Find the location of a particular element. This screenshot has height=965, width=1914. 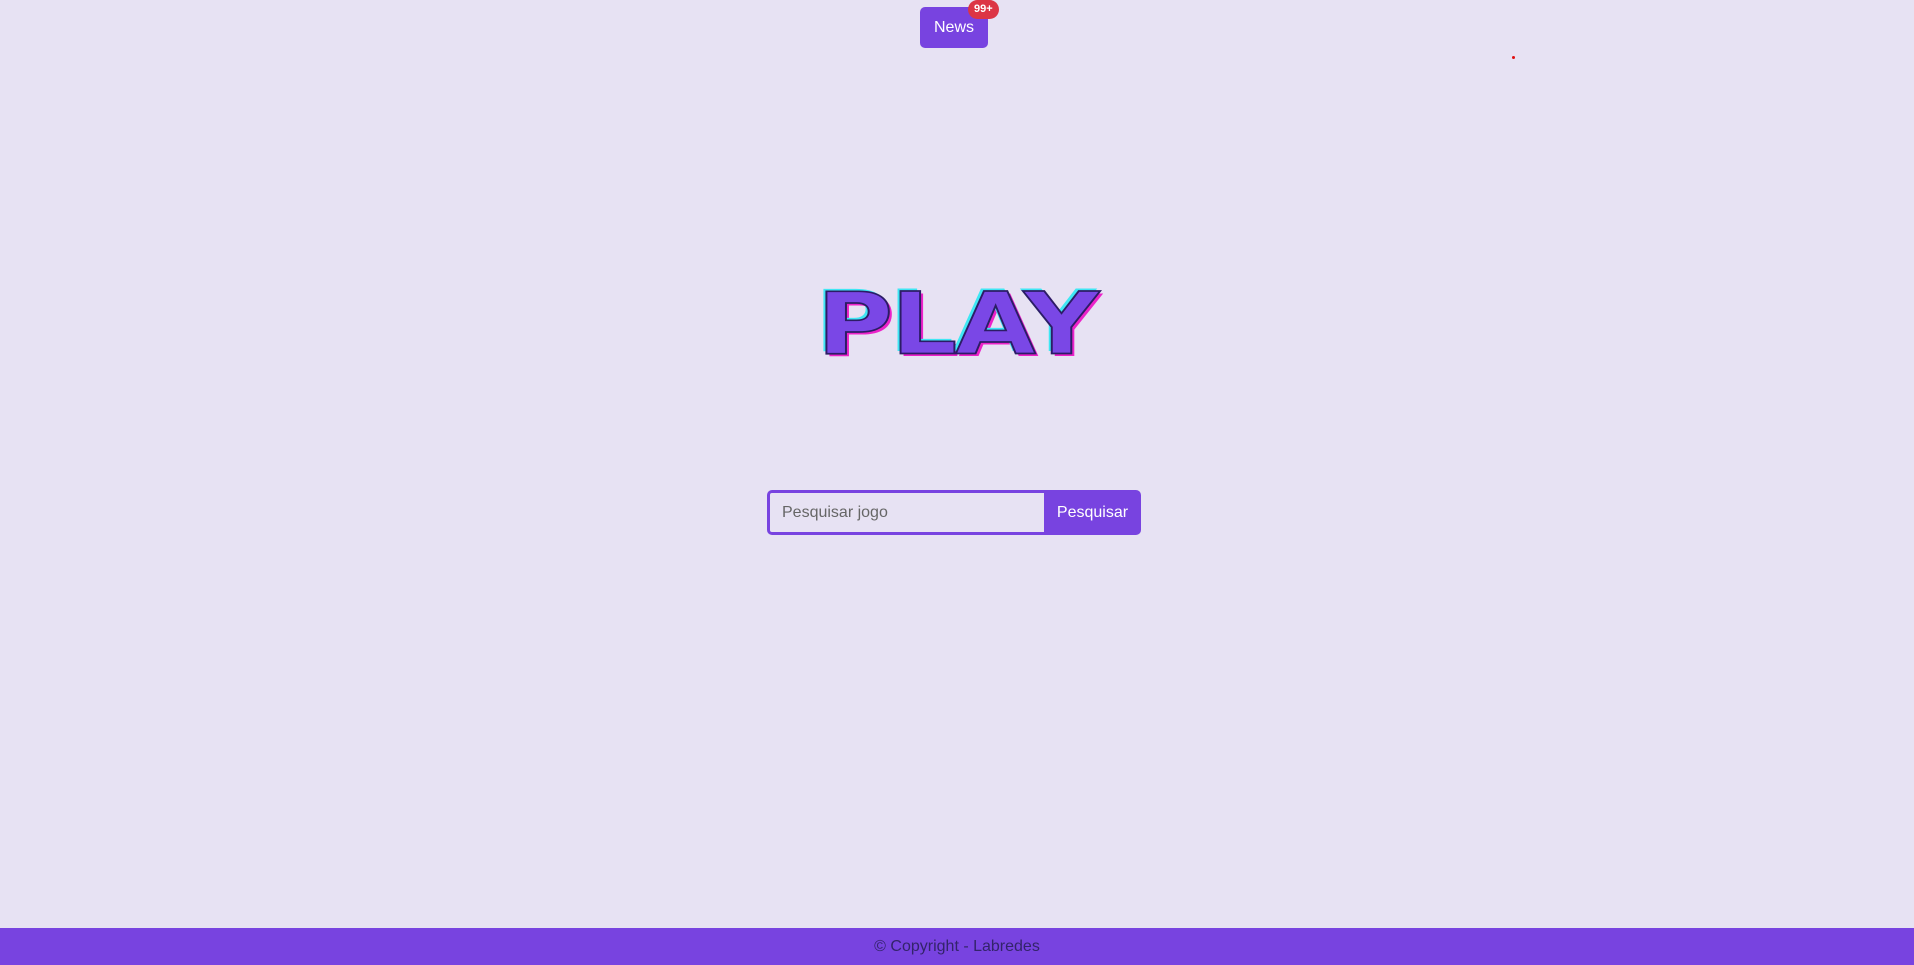

copyright-text: © Copyright - Labredes is located at coordinates (957, 946).